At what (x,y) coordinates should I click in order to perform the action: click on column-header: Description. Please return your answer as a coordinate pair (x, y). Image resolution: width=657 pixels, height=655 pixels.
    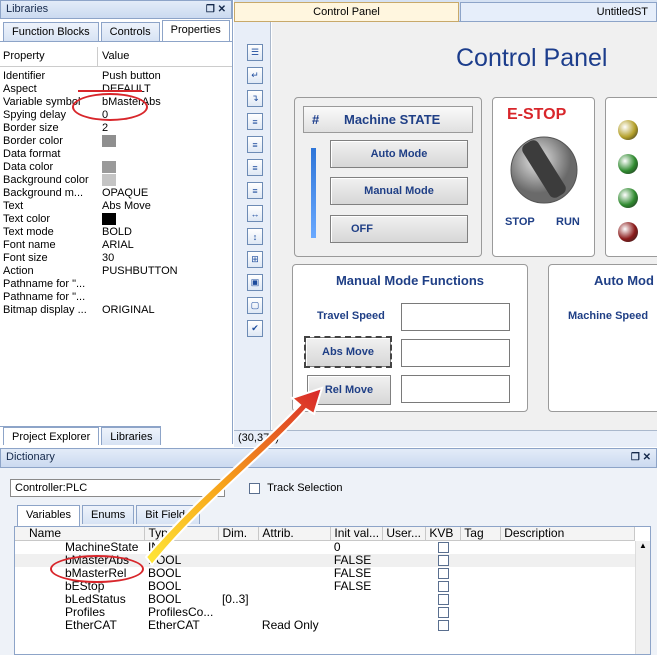
    Looking at the image, I should click on (567, 534).